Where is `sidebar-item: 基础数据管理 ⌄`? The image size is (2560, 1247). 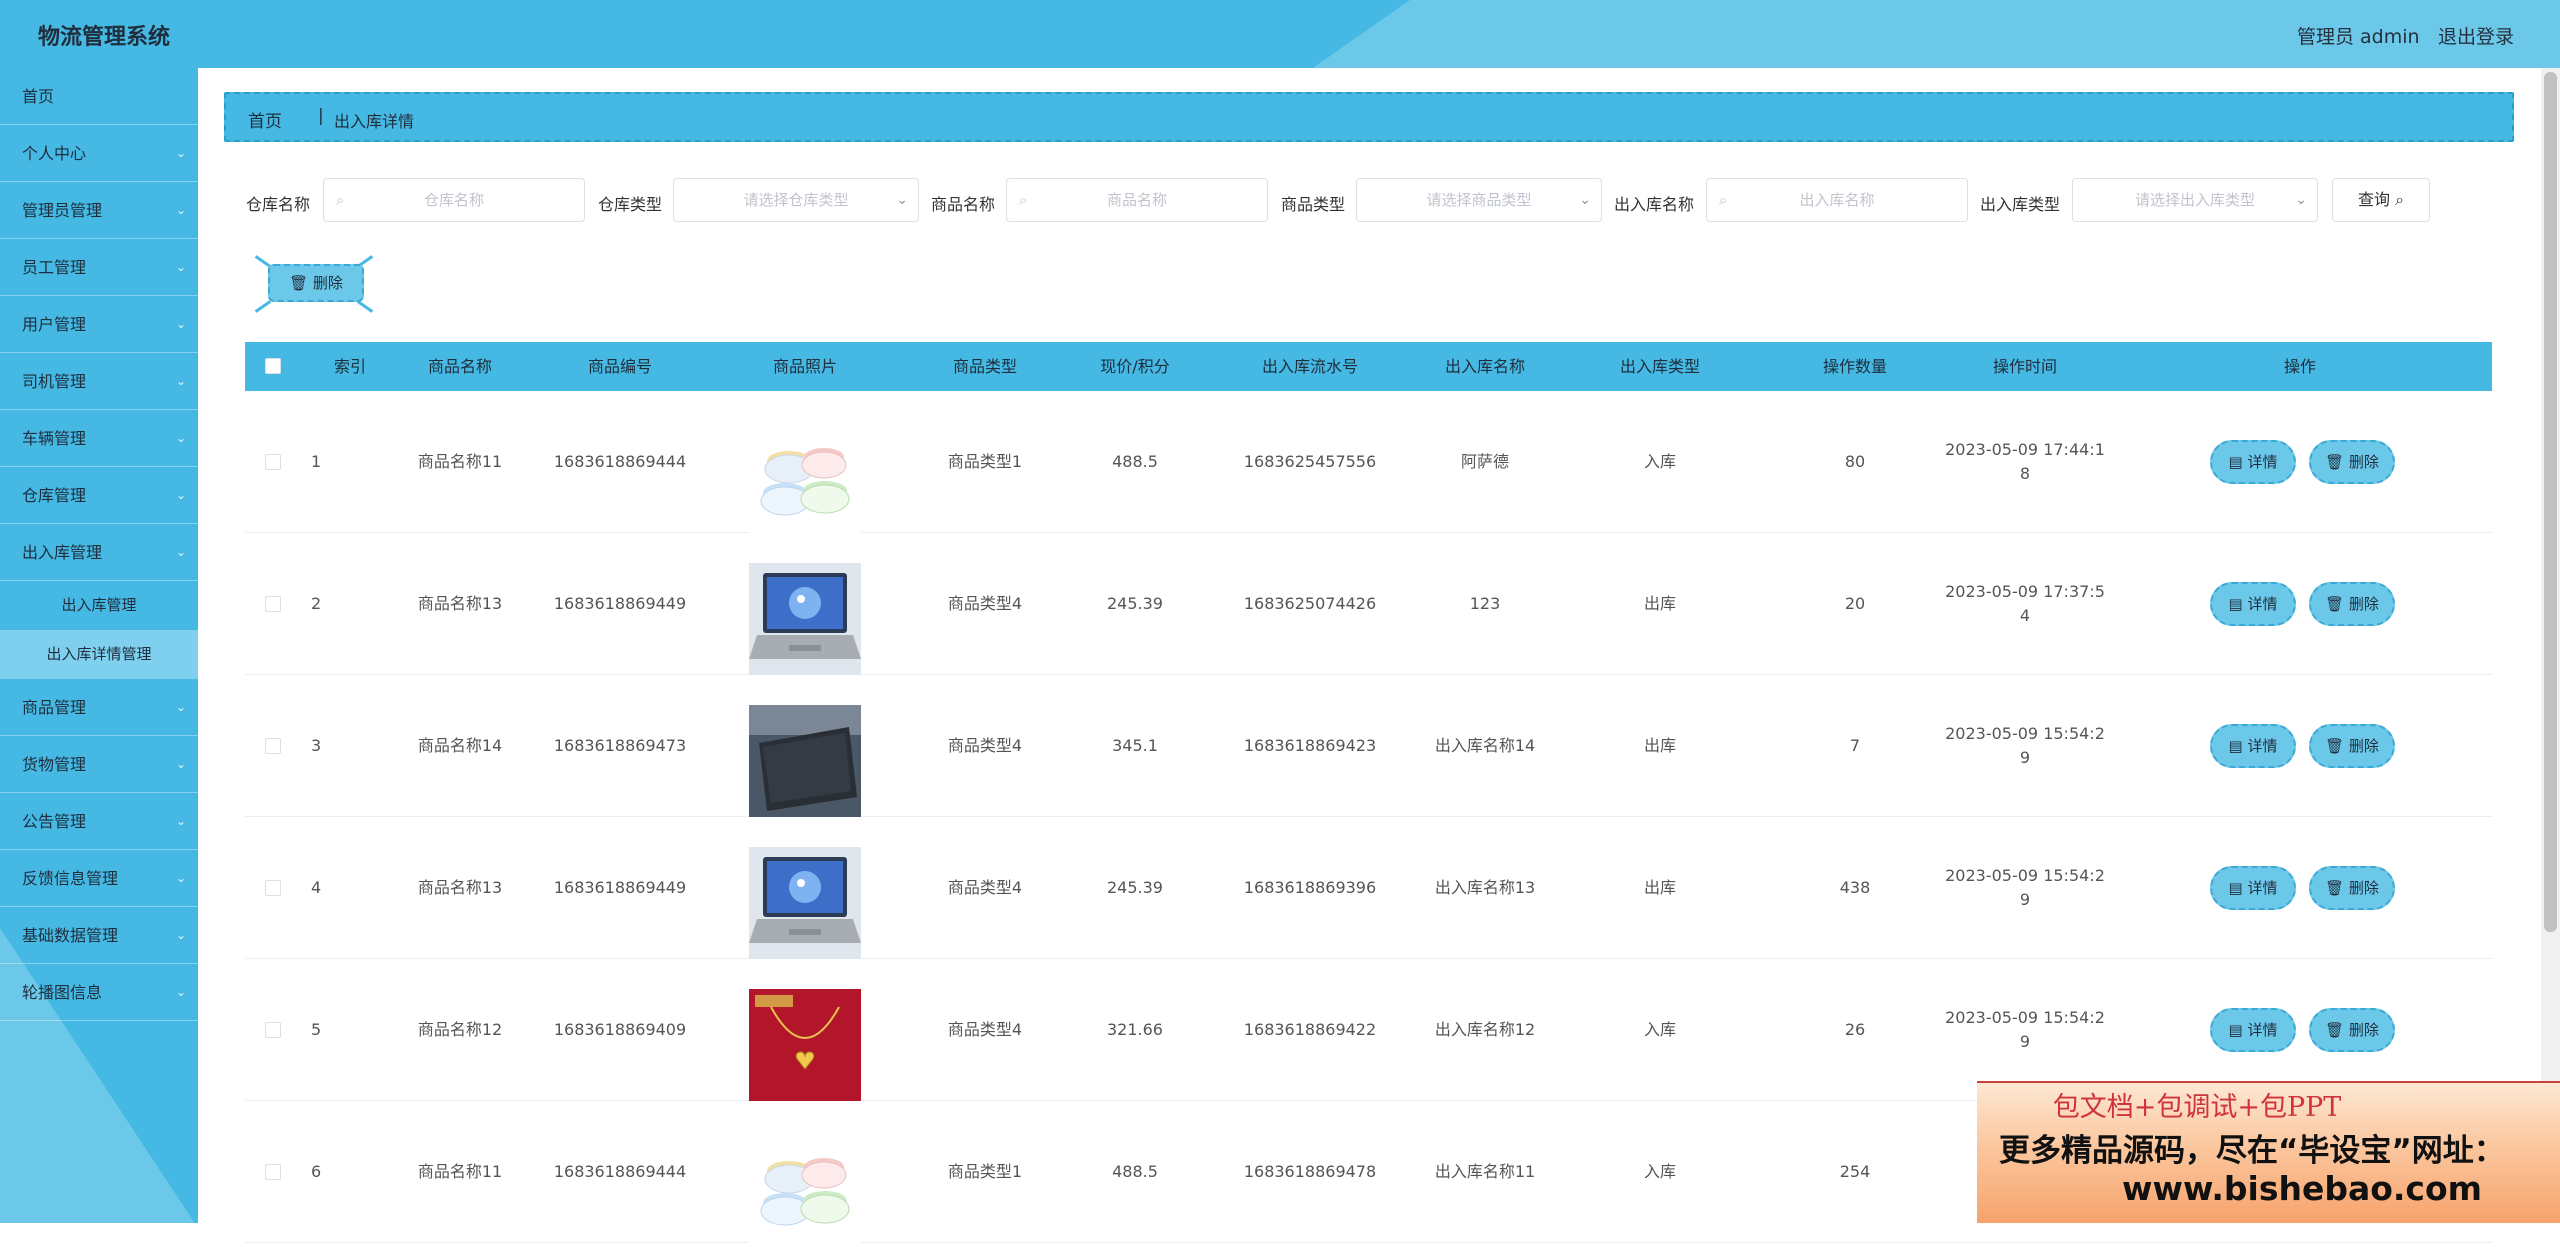
sidebar-item: 基础数据管理 ⌄ is located at coordinates (99, 935).